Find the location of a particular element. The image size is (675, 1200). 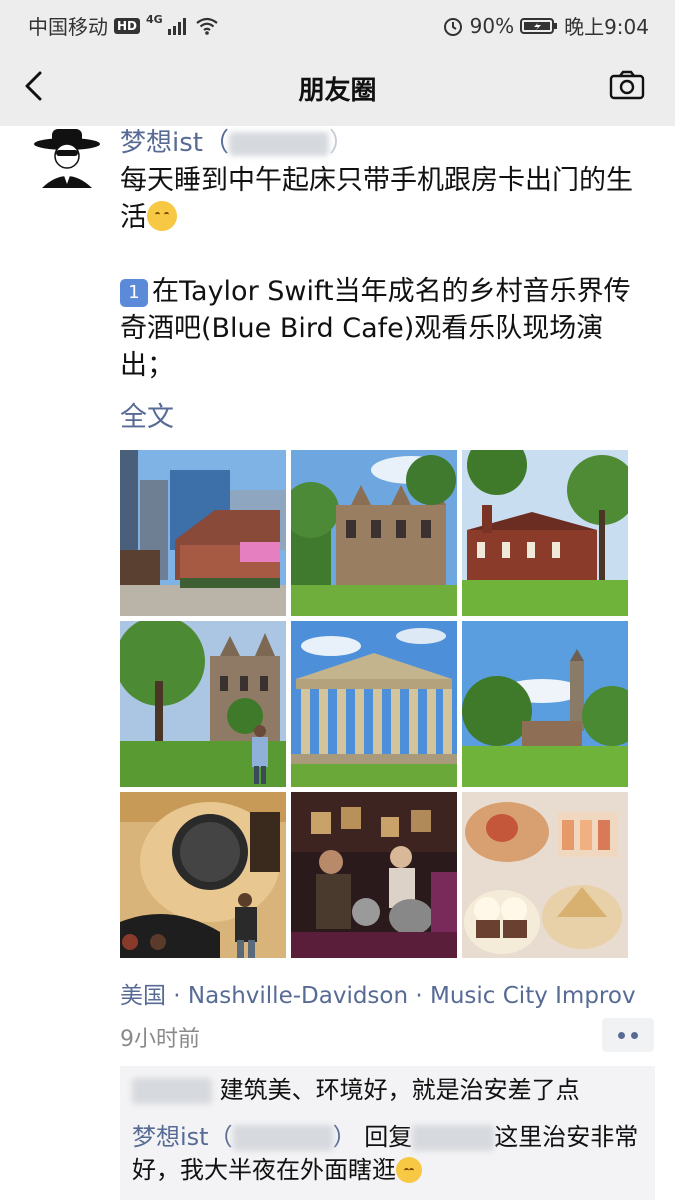

photo-parthenon is located at coordinates (374, 704).